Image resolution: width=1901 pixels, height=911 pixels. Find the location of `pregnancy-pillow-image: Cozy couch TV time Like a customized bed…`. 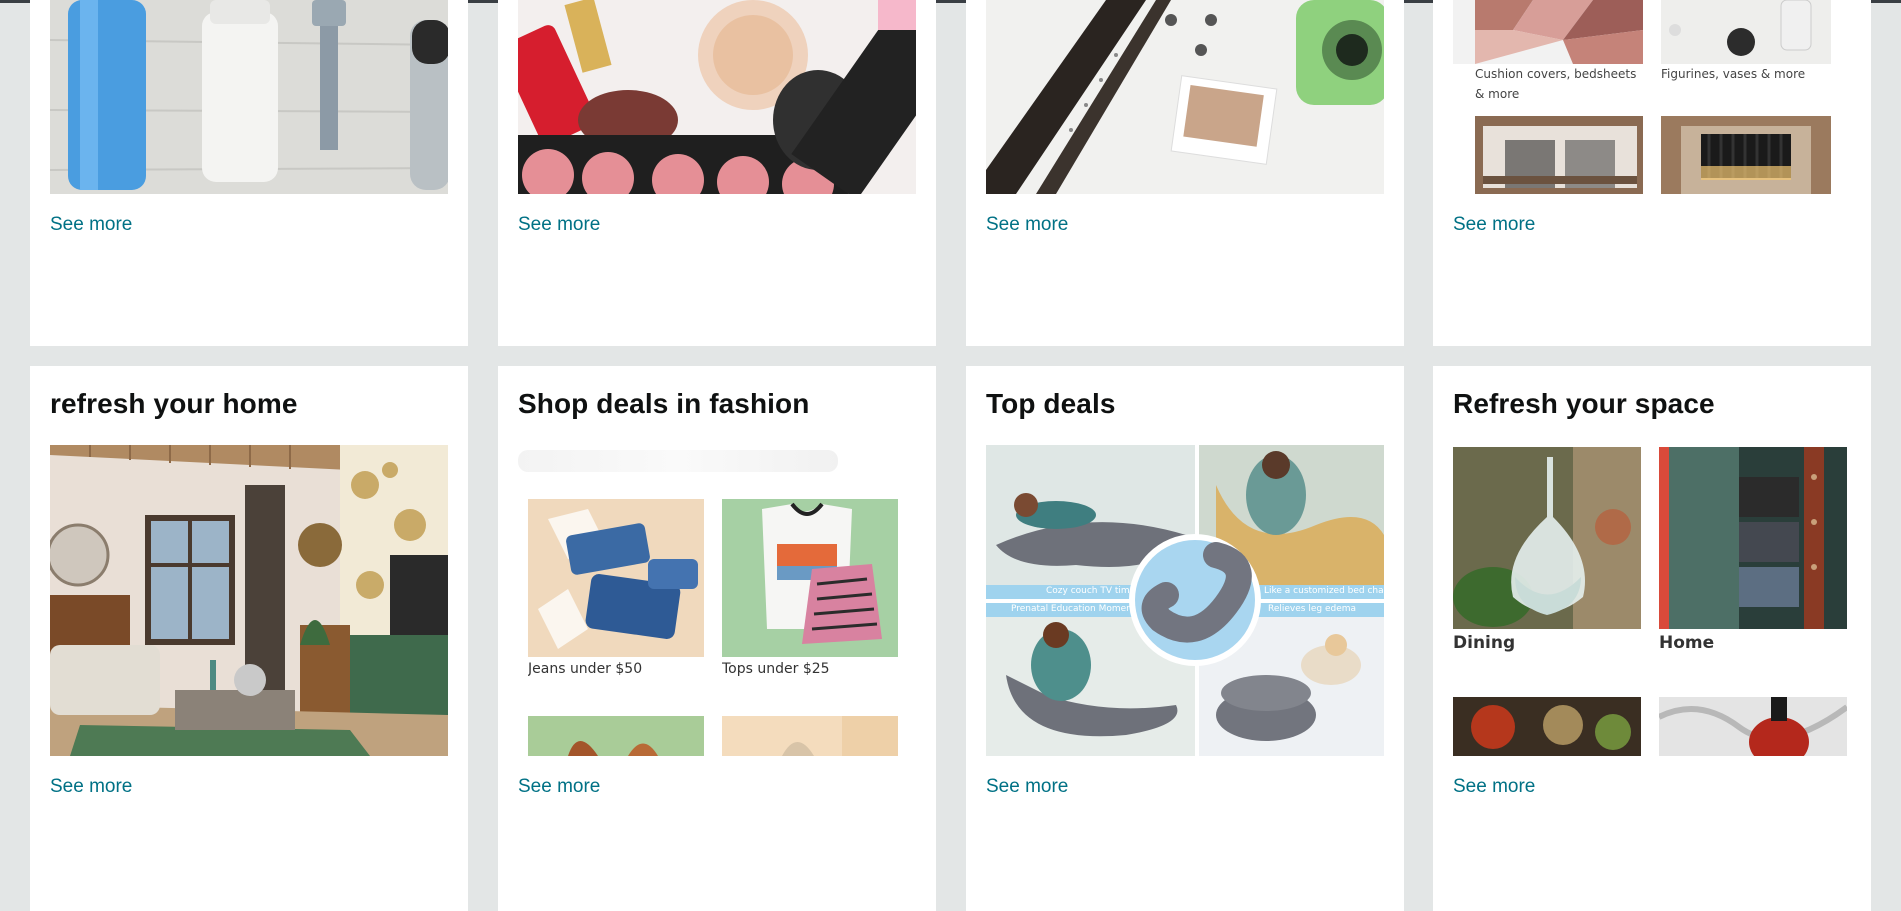

pregnancy-pillow-image: Cozy couch TV time Like a customized bed… is located at coordinates (1185, 600).